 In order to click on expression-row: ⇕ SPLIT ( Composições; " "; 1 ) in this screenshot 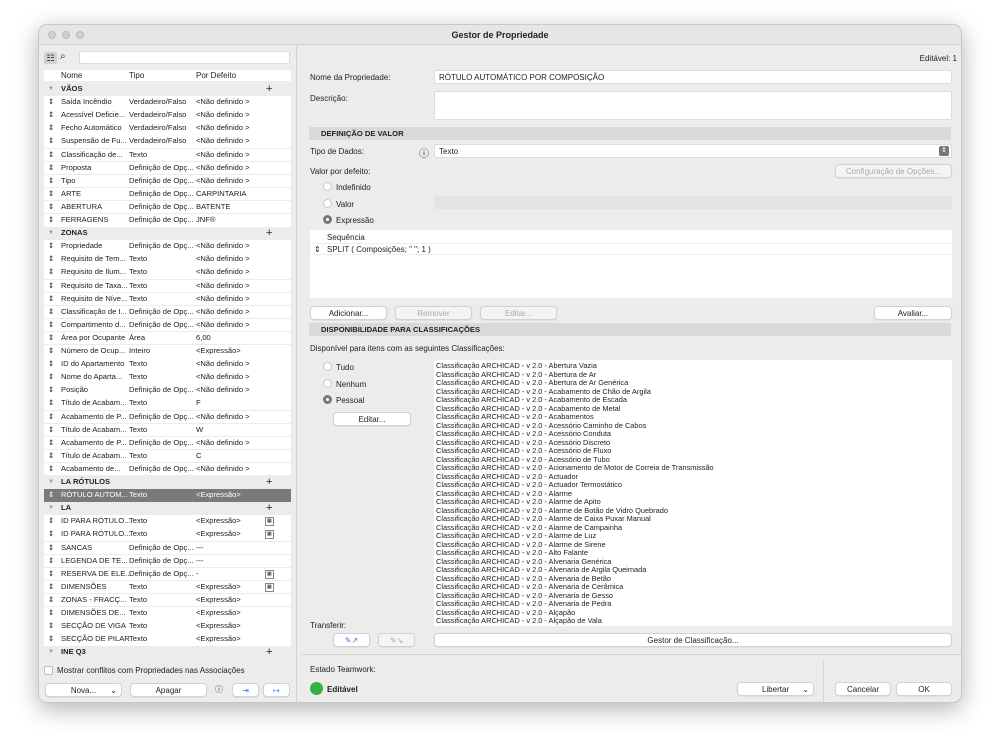, I will do `click(631, 249)`.